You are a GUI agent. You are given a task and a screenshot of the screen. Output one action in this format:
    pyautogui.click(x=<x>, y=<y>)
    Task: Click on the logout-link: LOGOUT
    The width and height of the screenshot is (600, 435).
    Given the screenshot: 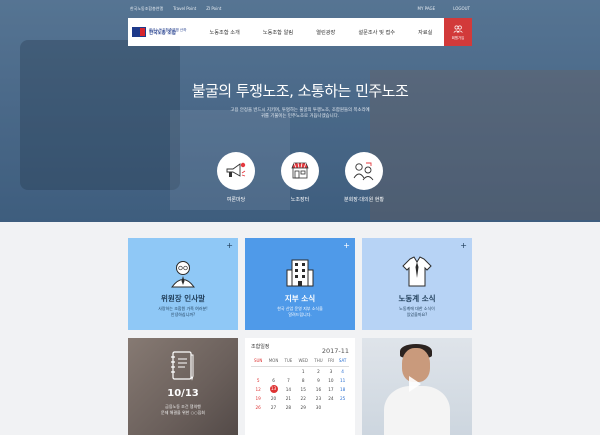 What is the action you would take?
    pyautogui.click(x=461, y=8)
    